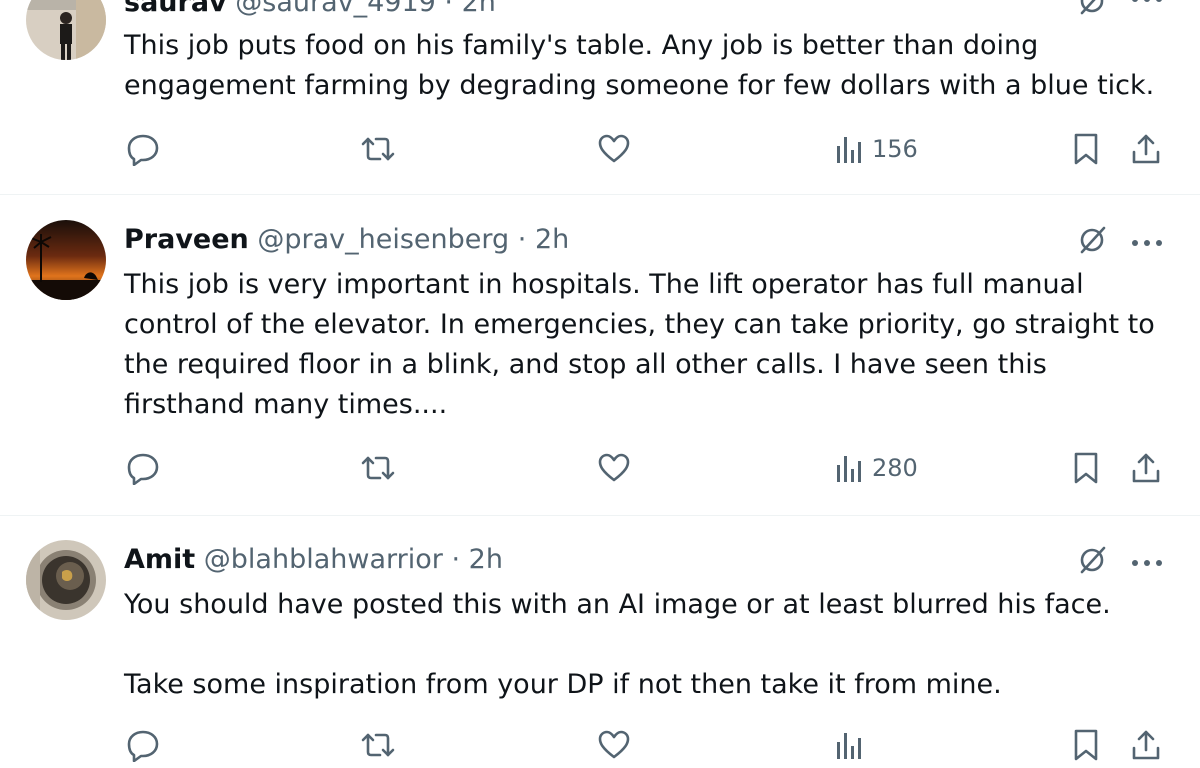 This screenshot has width=1200, height=768. I want to click on tweet-actions, so click(600, 748).